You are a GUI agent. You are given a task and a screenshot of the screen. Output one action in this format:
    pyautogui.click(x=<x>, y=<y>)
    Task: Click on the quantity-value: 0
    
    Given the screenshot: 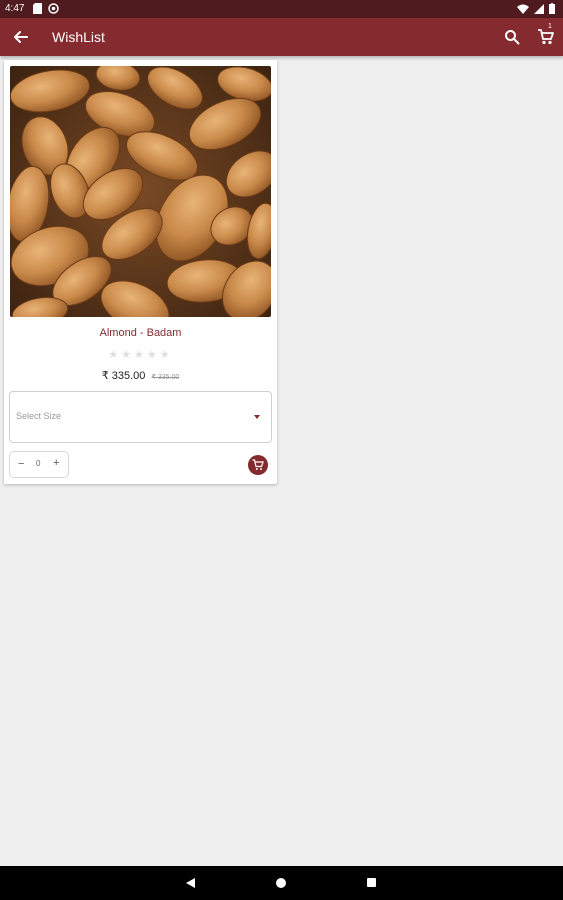 What is the action you would take?
    pyautogui.click(x=38, y=463)
    